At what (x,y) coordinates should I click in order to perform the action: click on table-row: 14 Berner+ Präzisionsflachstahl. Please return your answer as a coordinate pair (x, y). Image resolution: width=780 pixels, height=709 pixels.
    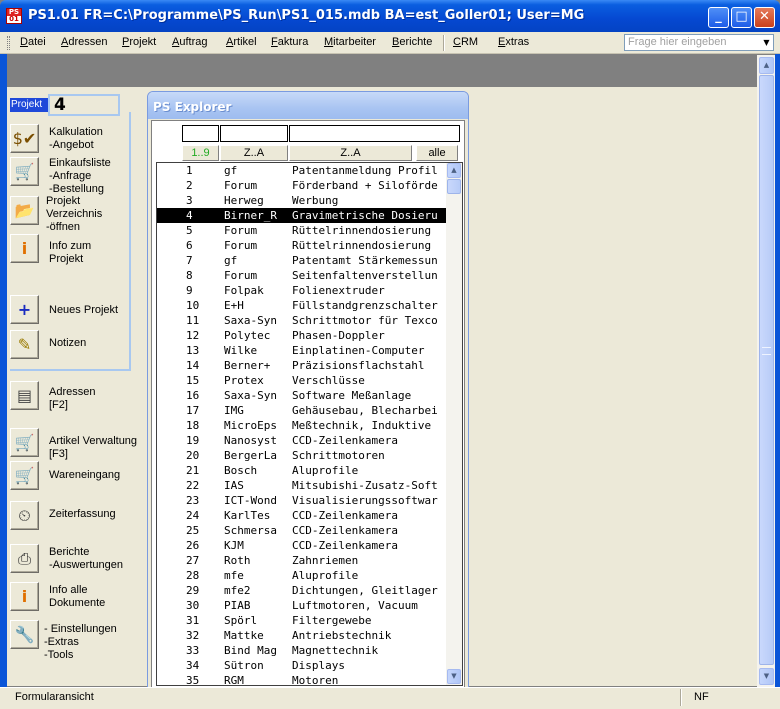
    Looking at the image, I should click on (301, 365).